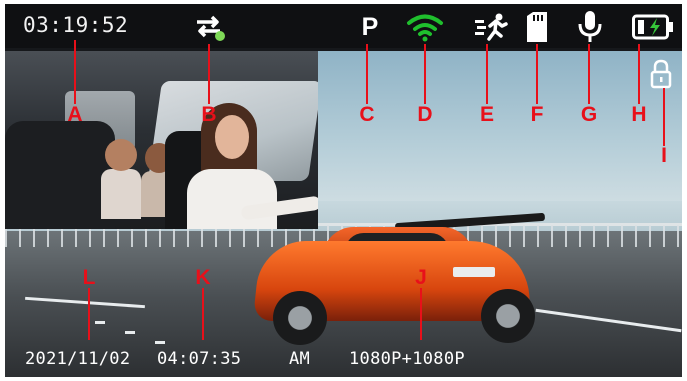 This screenshot has width=687, height=381. I want to click on clock: 03:19:52, so click(76, 25).